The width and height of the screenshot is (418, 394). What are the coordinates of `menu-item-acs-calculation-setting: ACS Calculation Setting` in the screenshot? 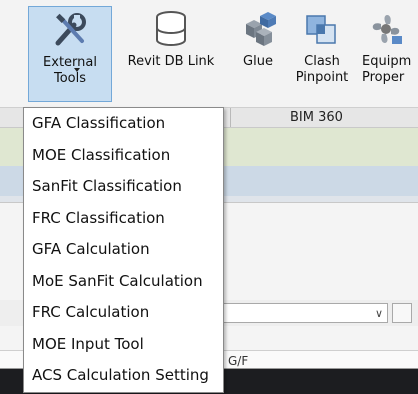 It's located at (123, 376).